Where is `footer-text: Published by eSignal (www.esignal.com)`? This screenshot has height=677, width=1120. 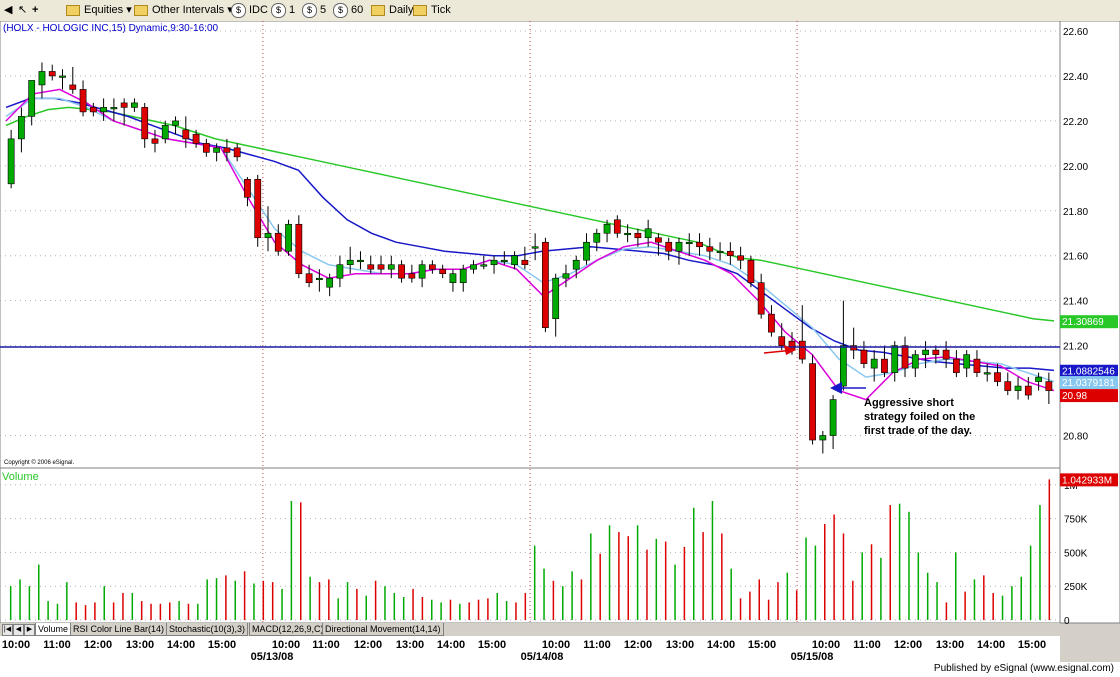 footer-text: Published by eSignal (www.esignal.com) is located at coordinates (1023, 668).